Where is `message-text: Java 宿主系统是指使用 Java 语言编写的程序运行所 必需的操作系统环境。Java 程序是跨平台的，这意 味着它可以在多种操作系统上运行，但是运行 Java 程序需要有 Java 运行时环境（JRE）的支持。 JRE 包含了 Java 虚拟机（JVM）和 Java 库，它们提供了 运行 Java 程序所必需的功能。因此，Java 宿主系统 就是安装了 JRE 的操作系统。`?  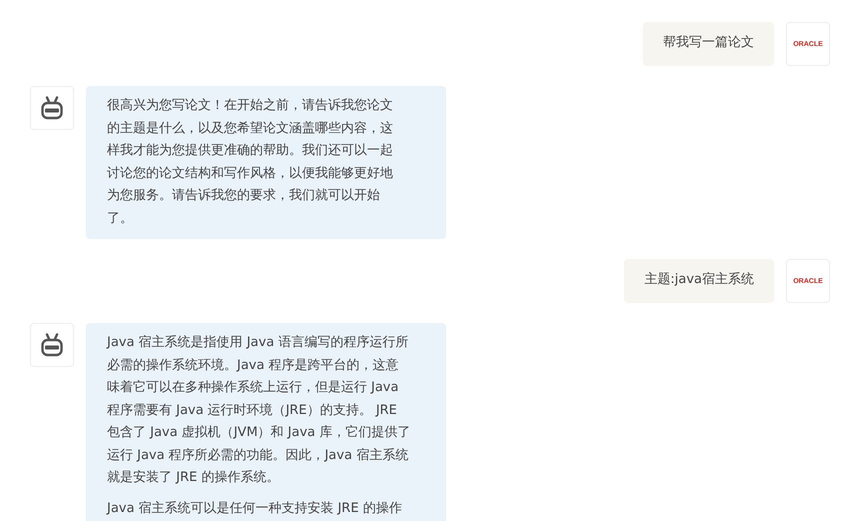
message-text: Java 宿主系统是指使用 Java 语言编写的程序运行所 必需的操作系统环境。Java 程序是跨平台的，这意 味着它可以在多种操作系统上运行，但是运行 Java 程序需要有 Java 运行时环境（JRE）的支持。 JRE 包含了 Java 虚拟机（JVM）和 Java 库，它们提供了 运行 Java 程序所必需的功能。因此，Java 宿主系统 就是安装了 JRE 的操作系统。 is located at coordinates (259, 410).